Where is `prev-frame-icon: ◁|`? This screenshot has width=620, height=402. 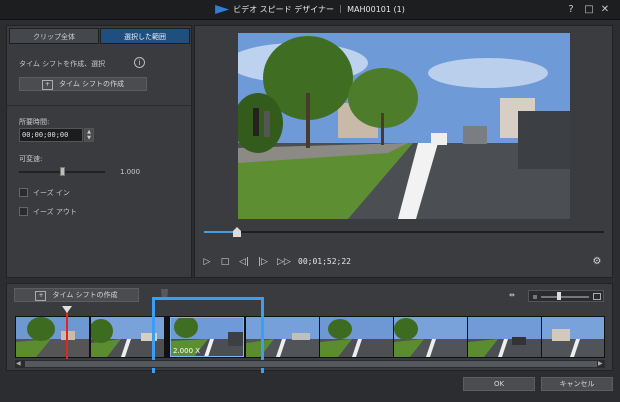
prev-frame-icon: ◁| is located at coordinates (244, 262).